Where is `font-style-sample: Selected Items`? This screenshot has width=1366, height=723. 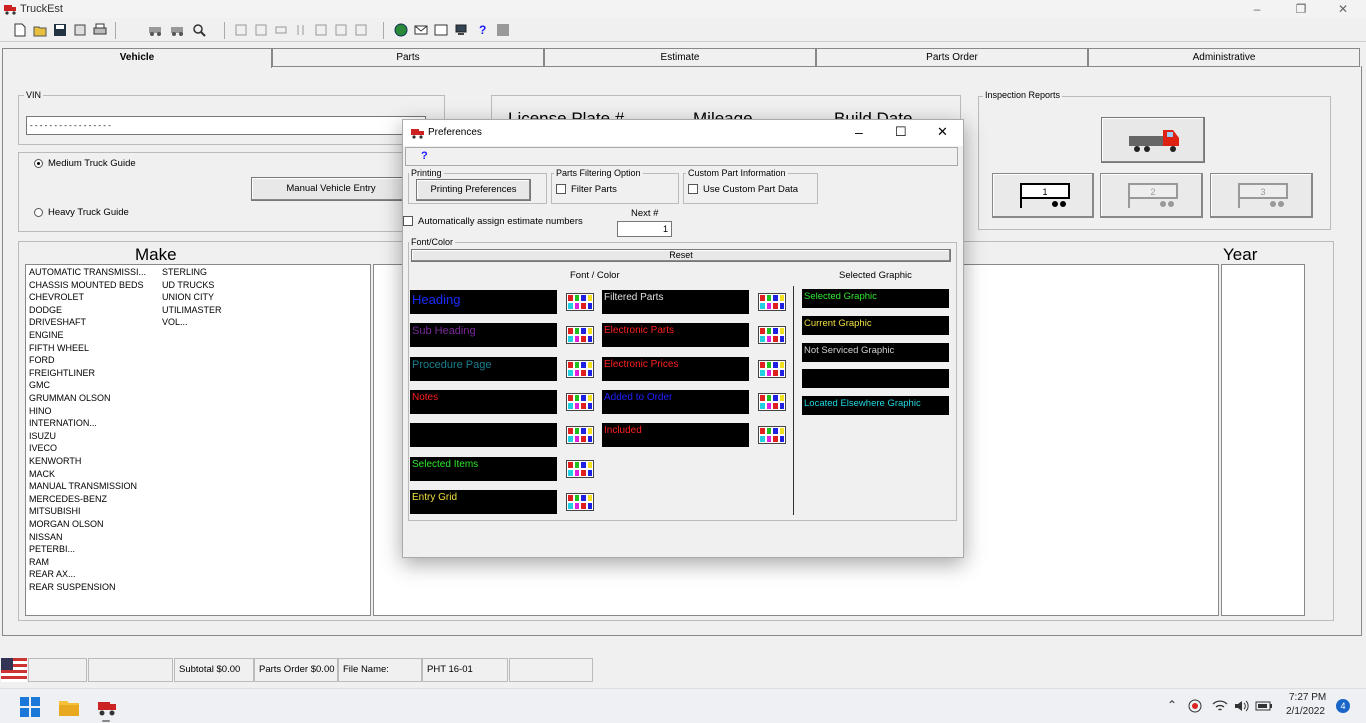 font-style-sample: Selected Items is located at coordinates (483, 468).